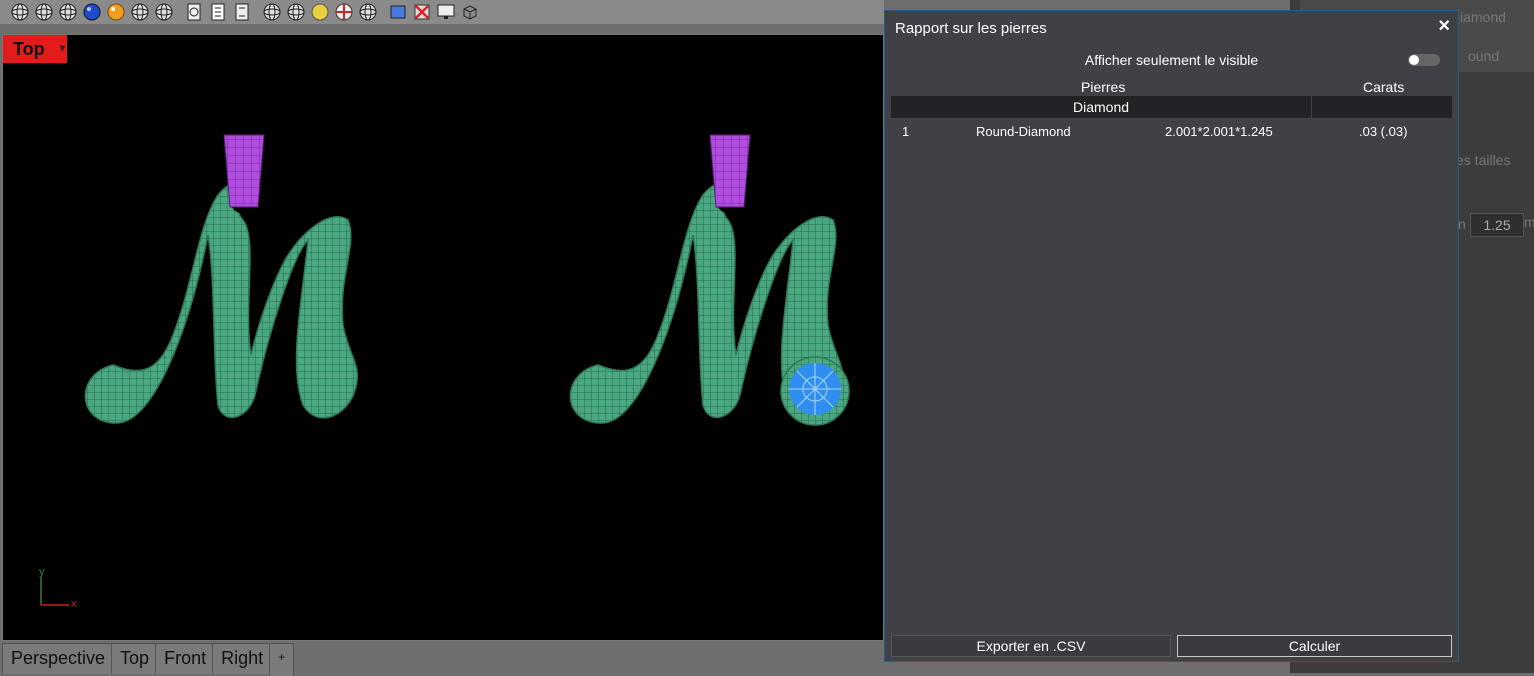 Image resolution: width=1534 pixels, height=676 pixels. Describe the element at coordinates (74, 604) in the screenshot. I see `axis-x-label: x` at that location.